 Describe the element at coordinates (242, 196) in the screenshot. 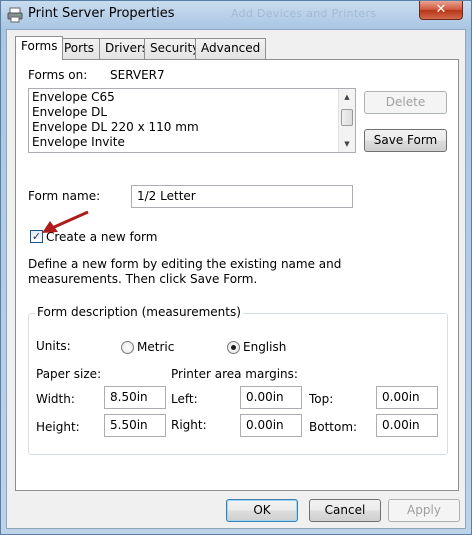

I see `form-name-field: 1/2 Letter` at that location.